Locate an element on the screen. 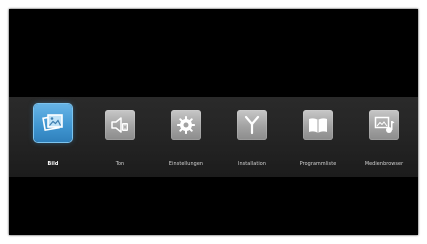 This screenshot has height=244, width=427. menu-label-bild: Bild is located at coordinates (53, 164).